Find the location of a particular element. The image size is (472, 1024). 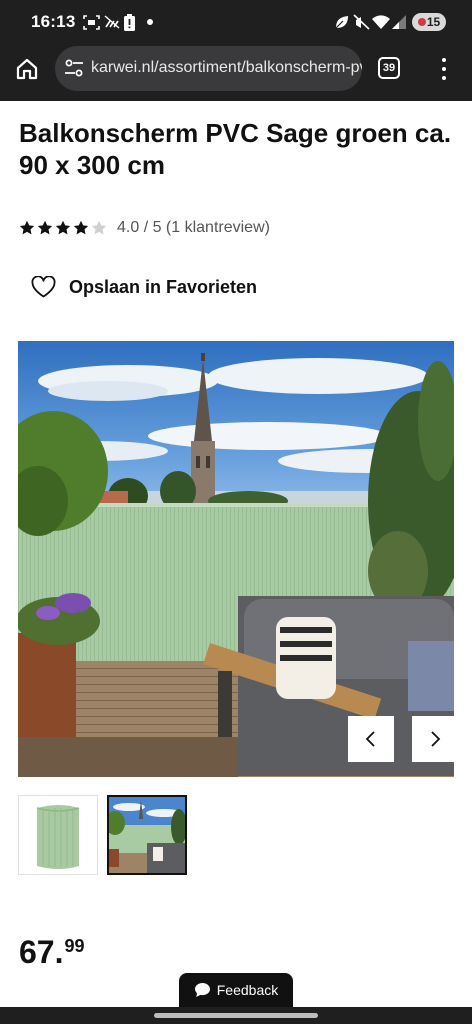

price-decimals: 99 is located at coordinates (74, 946).